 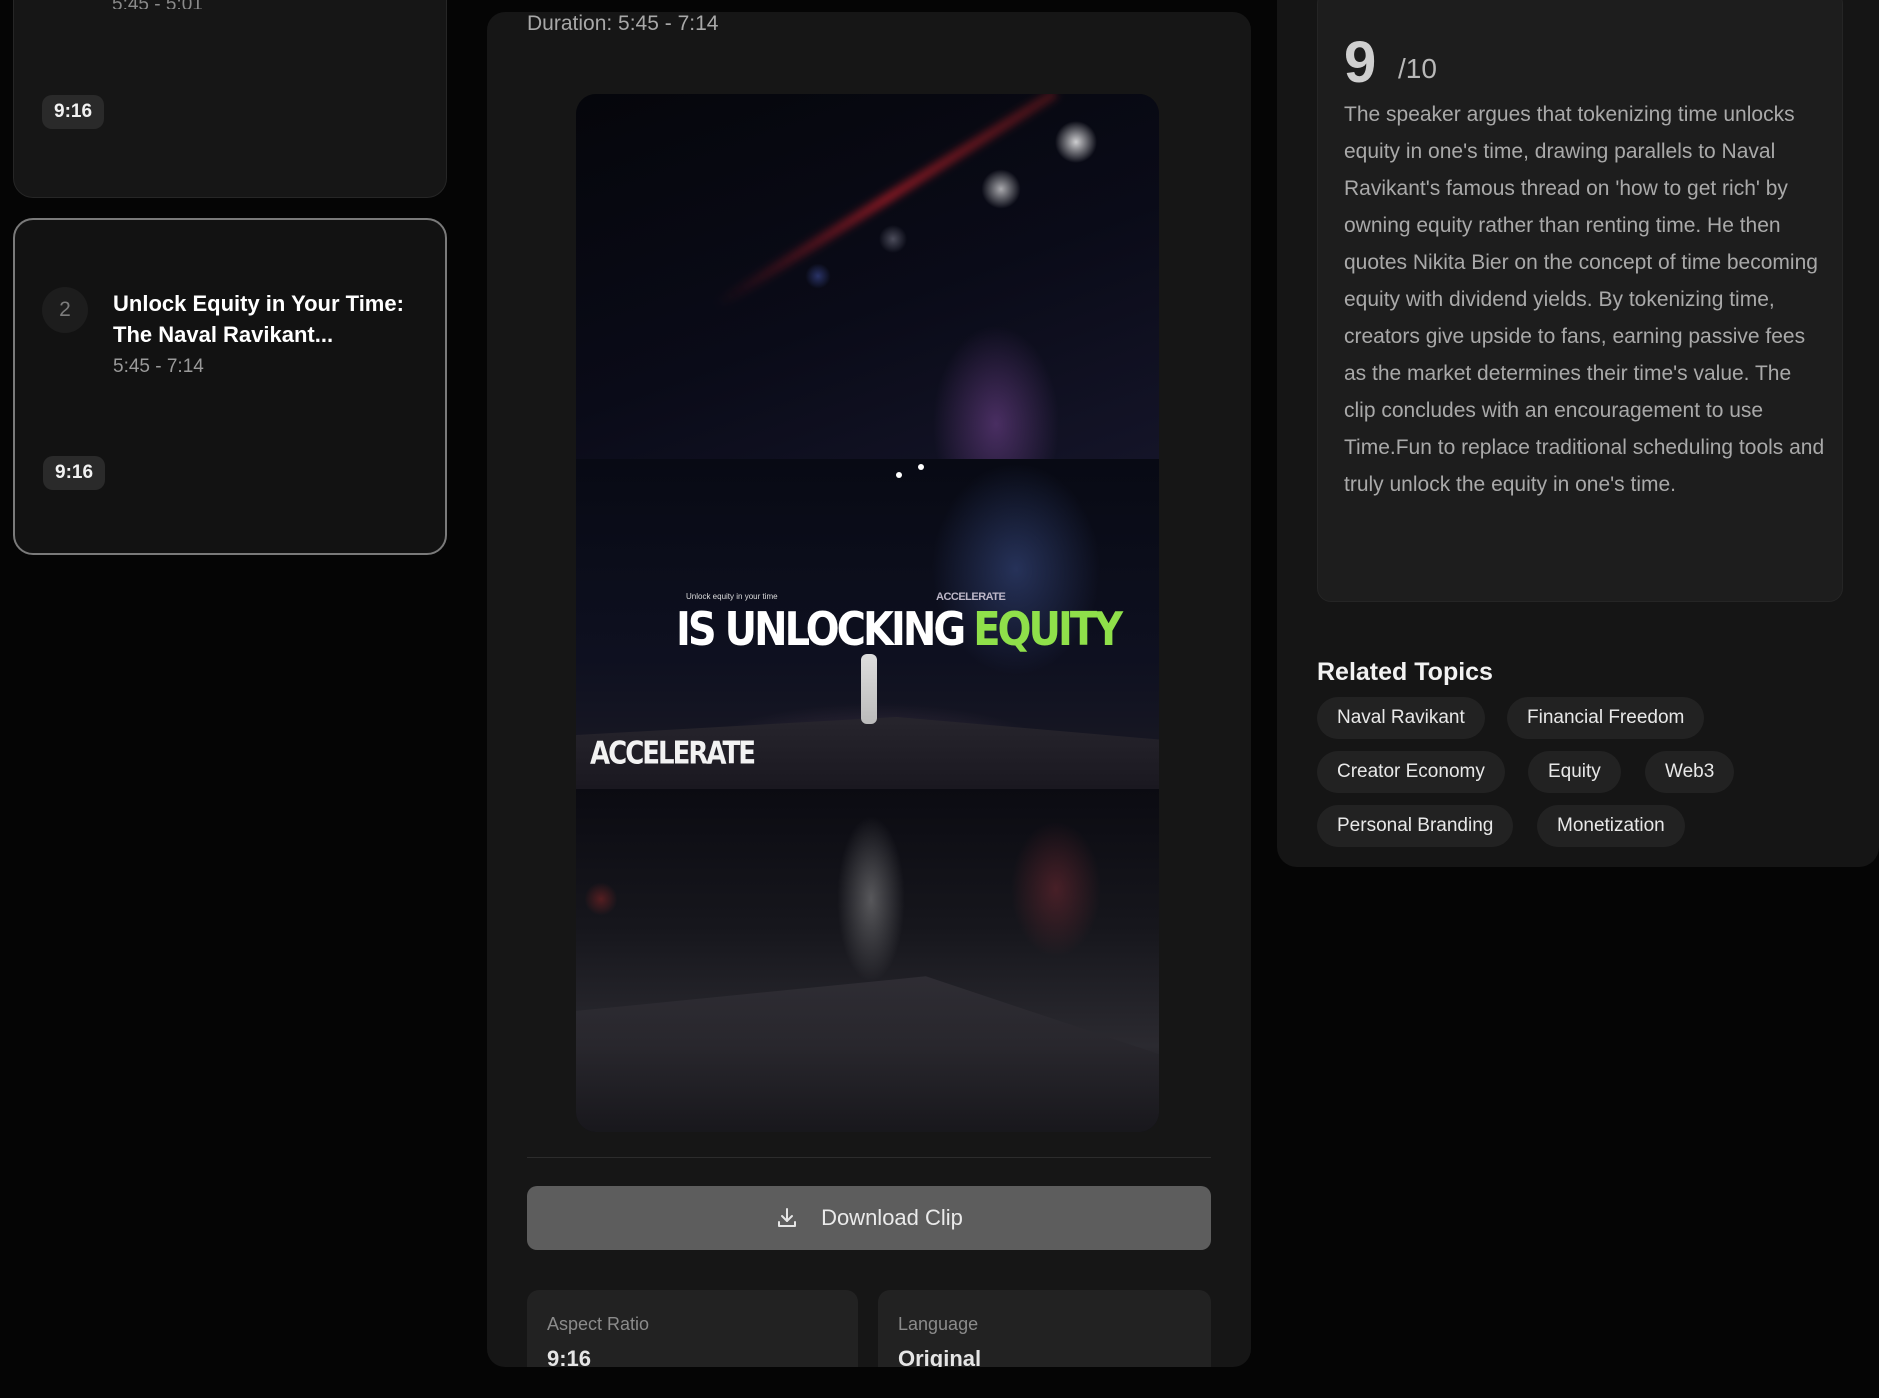 What do you see at coordinates (1411, 772) in the screenshot?
I see `topic-chip: Creator Economy` at bounding box center [1411, 772].